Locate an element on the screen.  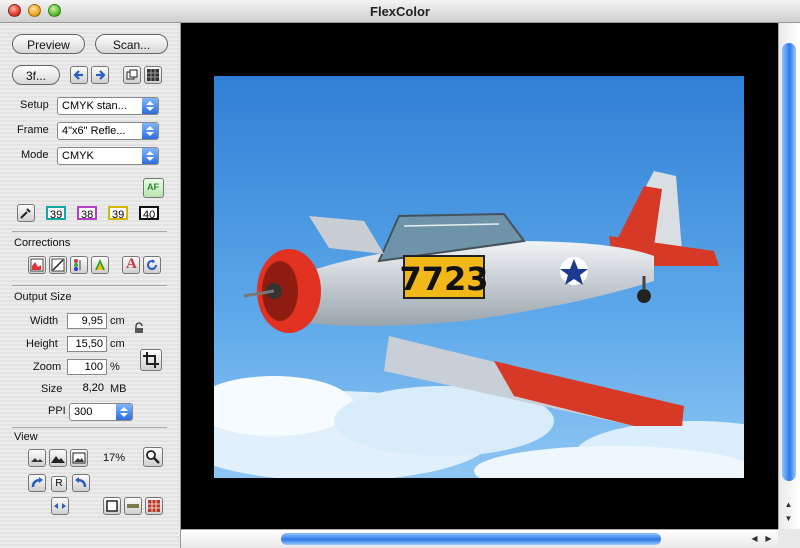
preview-button: Preview is located at coordinates (48, 44).